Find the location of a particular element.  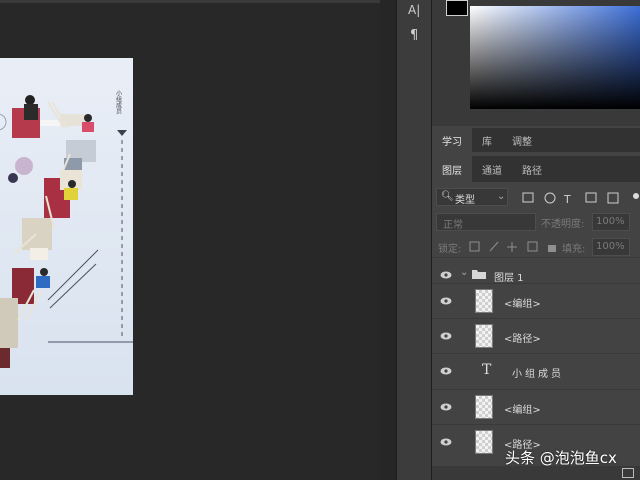

layer-row: <路径> is located at coordinates (536, 335).